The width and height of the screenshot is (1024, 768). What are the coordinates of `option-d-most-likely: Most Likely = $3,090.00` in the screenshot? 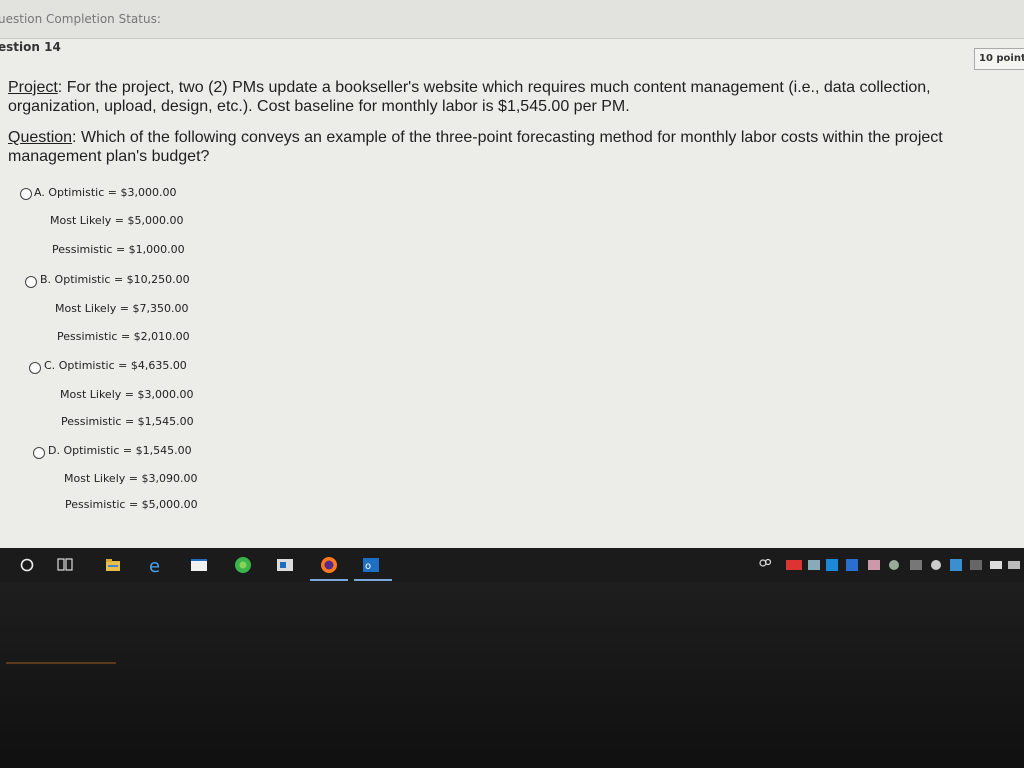 It's located at (131, 478).